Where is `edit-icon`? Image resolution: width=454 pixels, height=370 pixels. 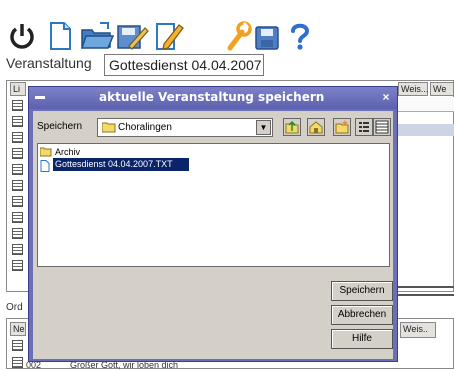 edit-icon is located at coordinates (168, 36).